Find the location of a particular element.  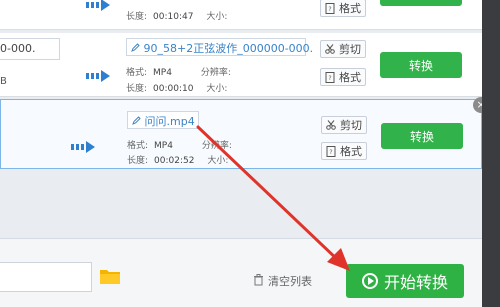

duration-meta: 长度: 00:10:47 大小: is located at coordinates (176, 15).